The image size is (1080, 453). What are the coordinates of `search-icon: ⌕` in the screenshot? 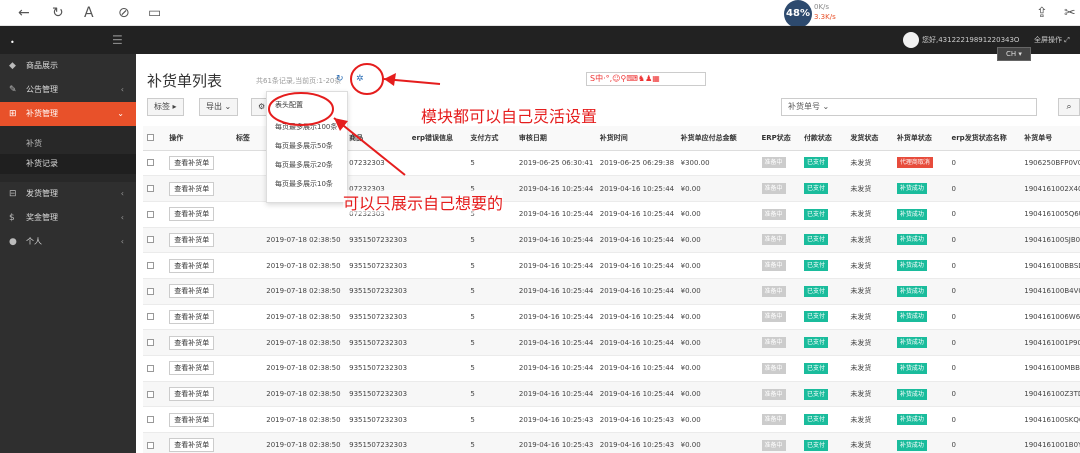 It's located at (1069, 107).